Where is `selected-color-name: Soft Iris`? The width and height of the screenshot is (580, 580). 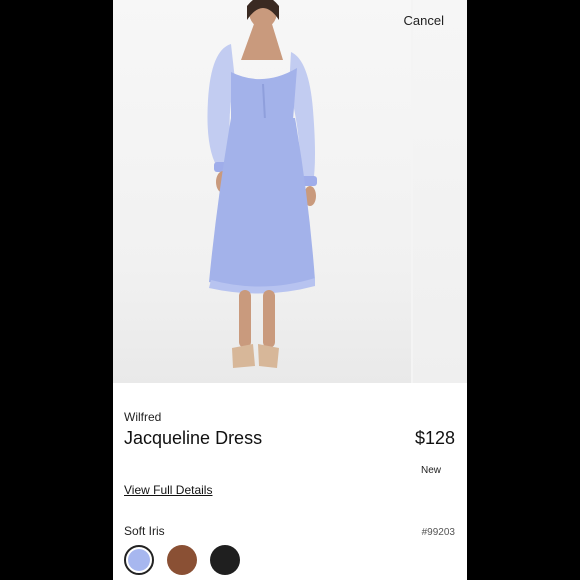
selected-color-name: Soft Iris is located at coordinates (144, 531).